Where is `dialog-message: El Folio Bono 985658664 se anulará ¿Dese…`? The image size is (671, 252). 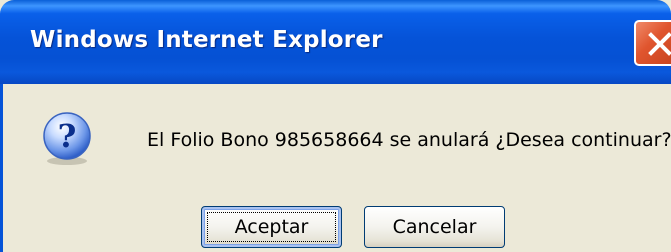
dialog-message: El Folio Bono 985658664 se anulará ¿Dese… is located at coordinates (409, 140).